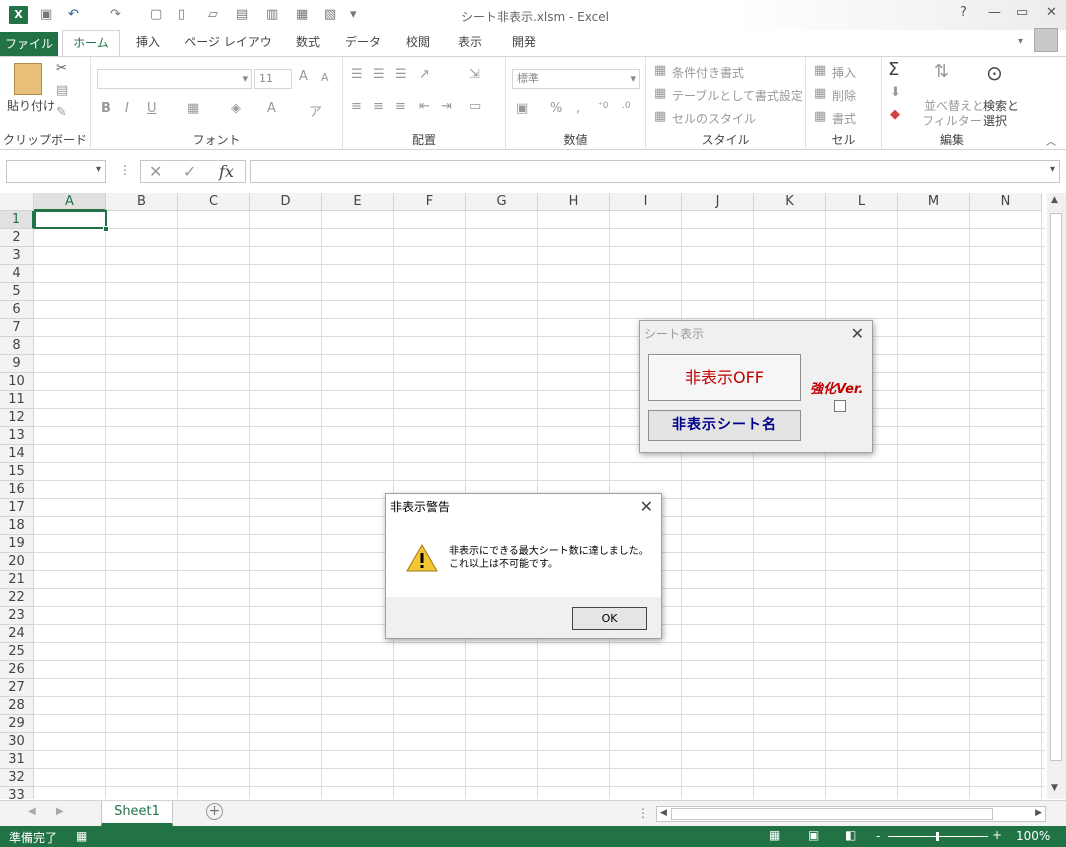  I want to click on row-header-27: 27, so click(17, 688).